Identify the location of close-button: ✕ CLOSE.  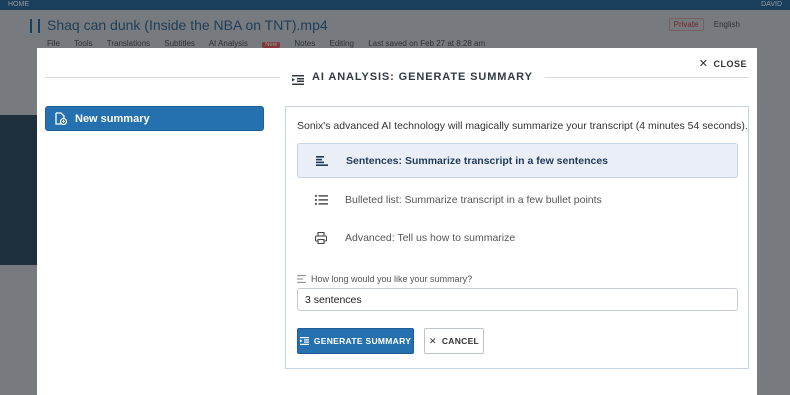
(723, 63).